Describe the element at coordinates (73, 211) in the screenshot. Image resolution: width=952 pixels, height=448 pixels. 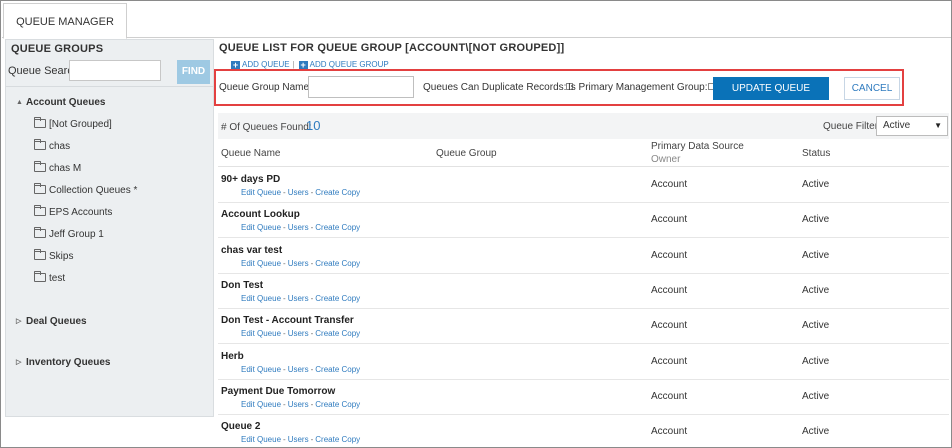
I see `tree-item-eps-accounts: EPS Accounts` at that location.